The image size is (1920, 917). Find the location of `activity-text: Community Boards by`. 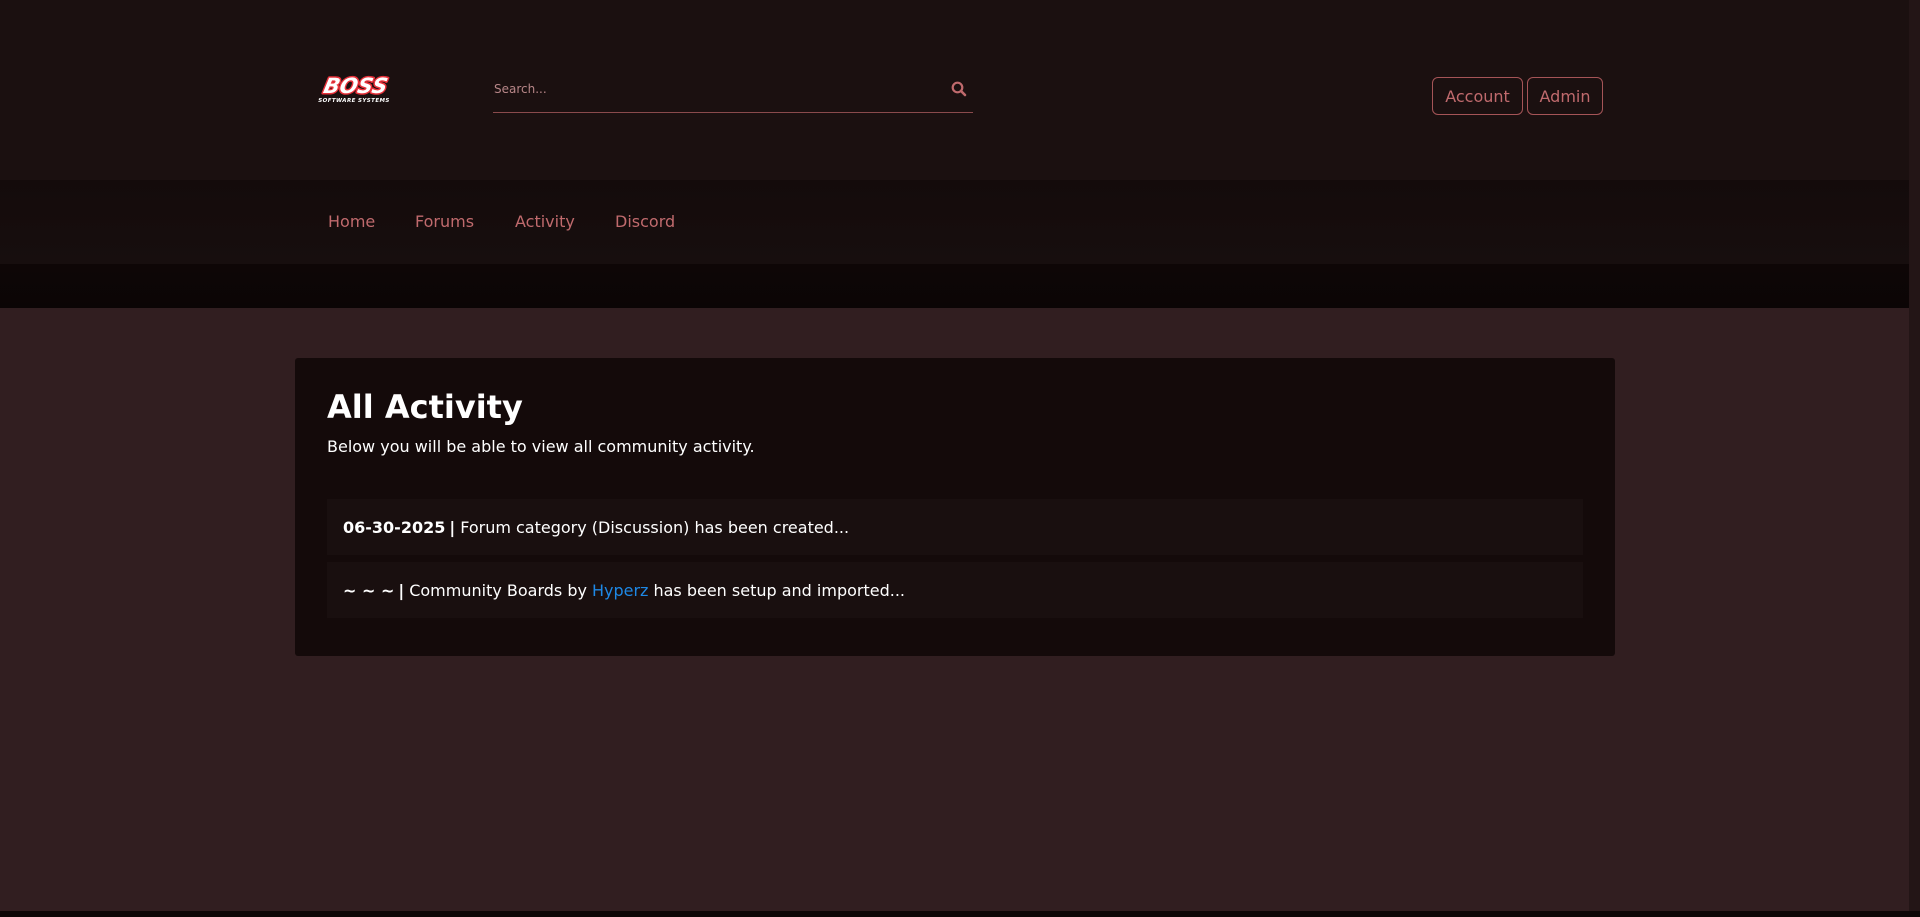

activity-text: Community Boards by is located at coordinates (498, 590).